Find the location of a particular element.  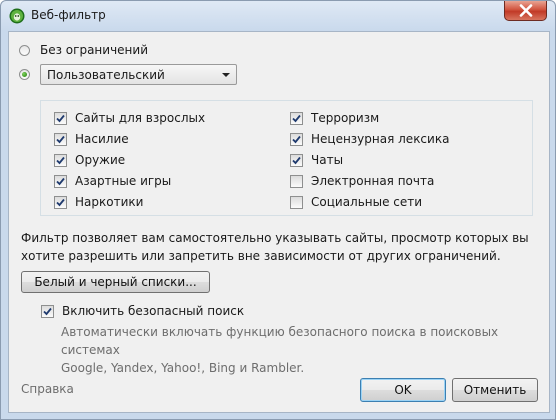

category-social: Социальные сети is located at coordinates (356, 202).